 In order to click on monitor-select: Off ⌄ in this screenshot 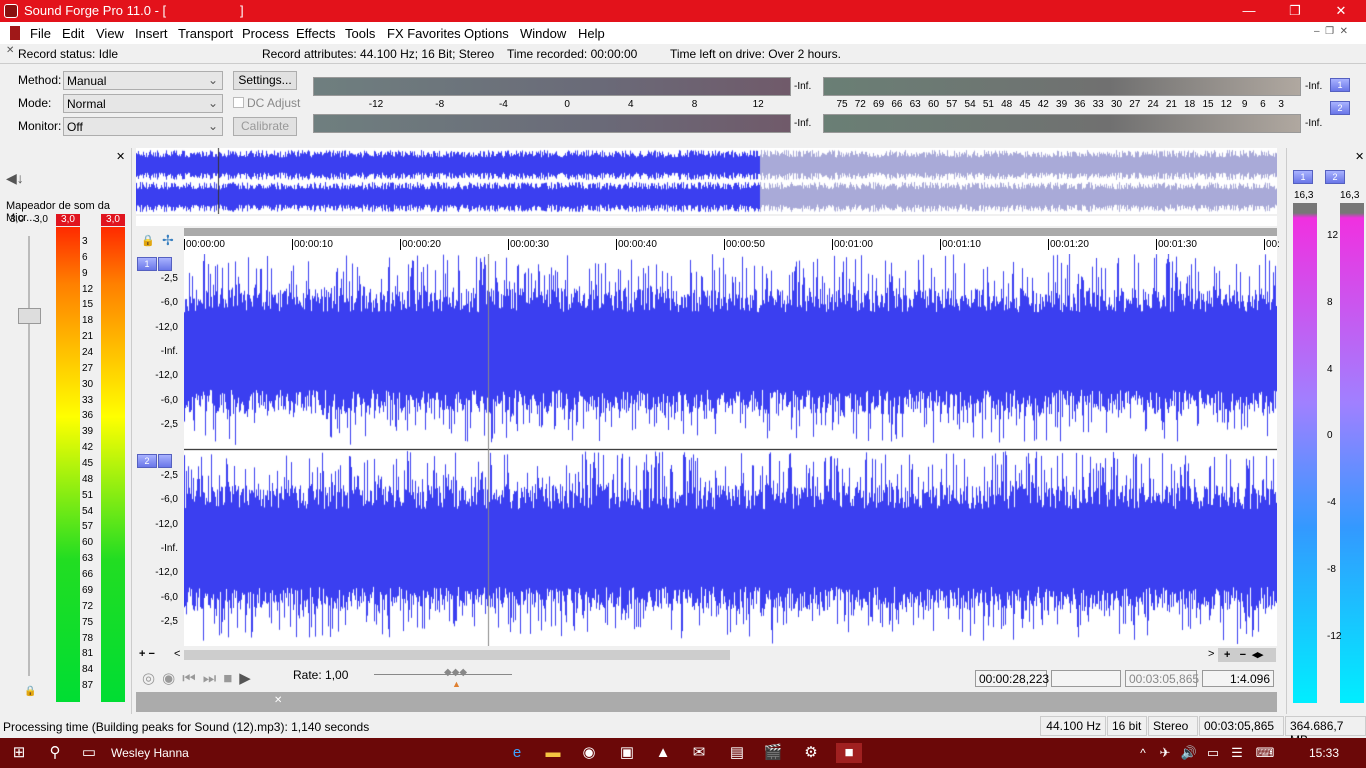, I will do `click(143, 126)`.